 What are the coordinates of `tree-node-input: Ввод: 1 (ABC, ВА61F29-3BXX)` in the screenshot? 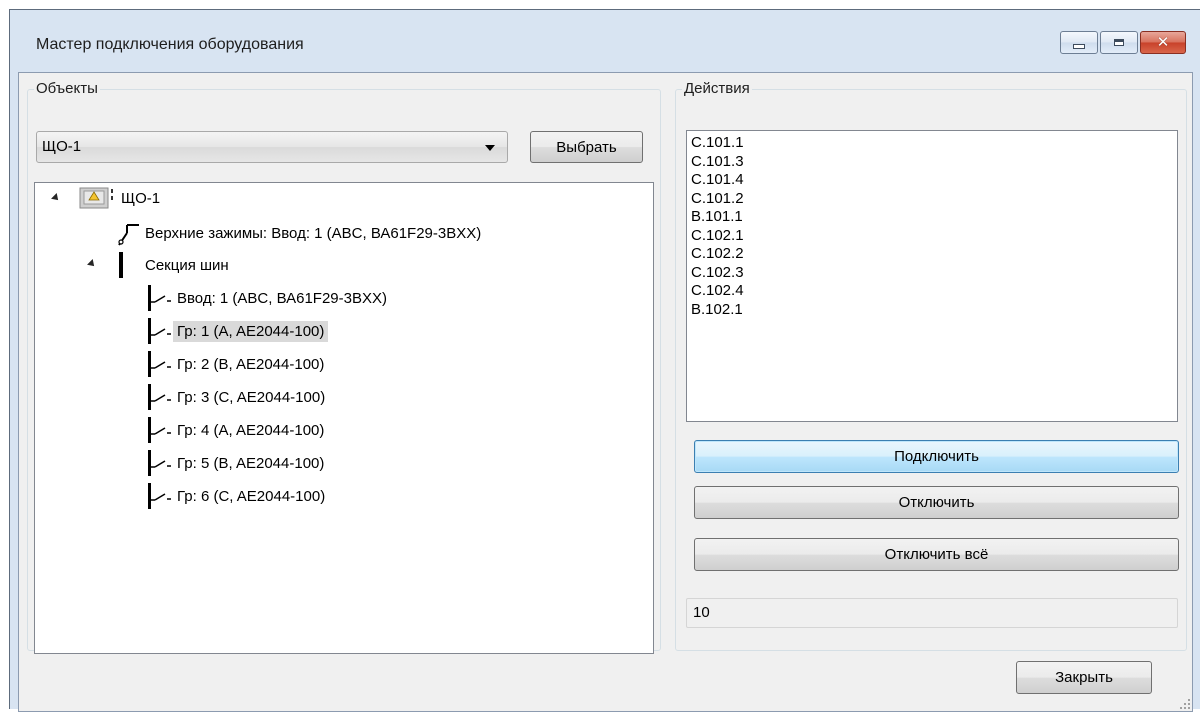 It's located at (269, 298).